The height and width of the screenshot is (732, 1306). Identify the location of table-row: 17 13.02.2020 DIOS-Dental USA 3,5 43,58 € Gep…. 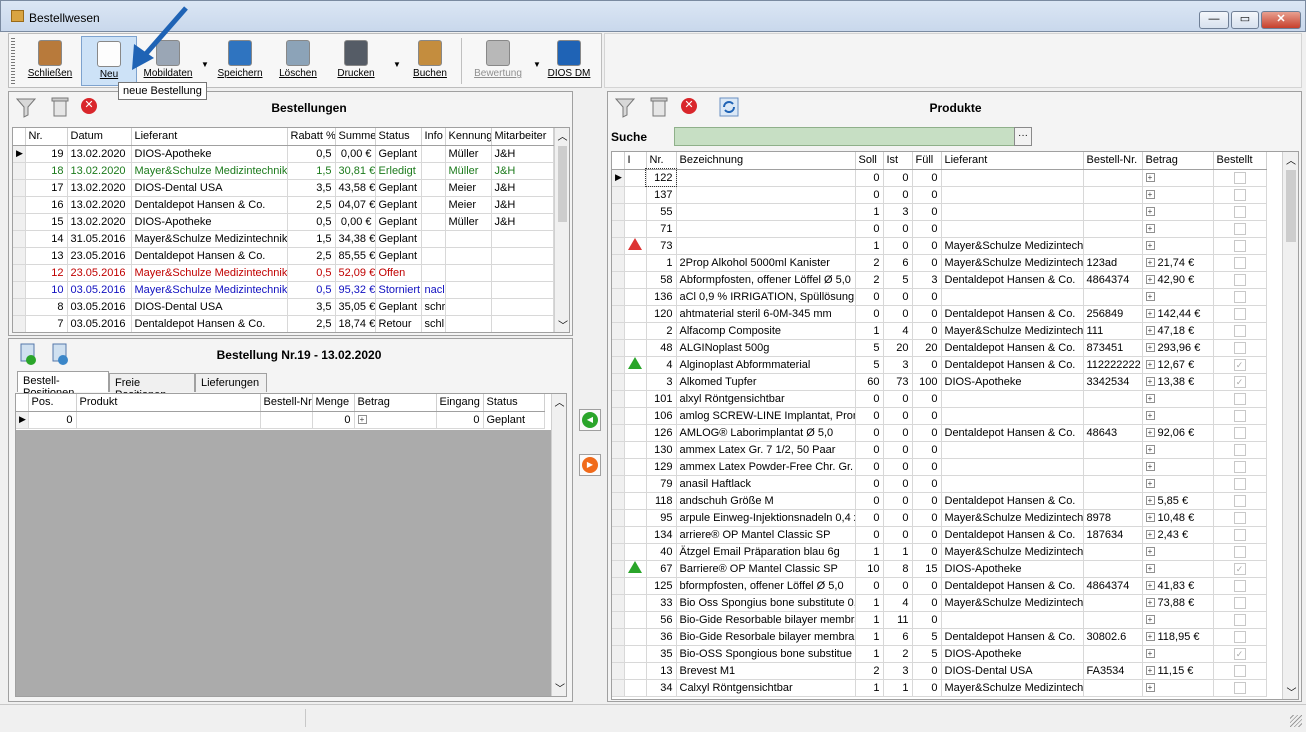
(283, 188).